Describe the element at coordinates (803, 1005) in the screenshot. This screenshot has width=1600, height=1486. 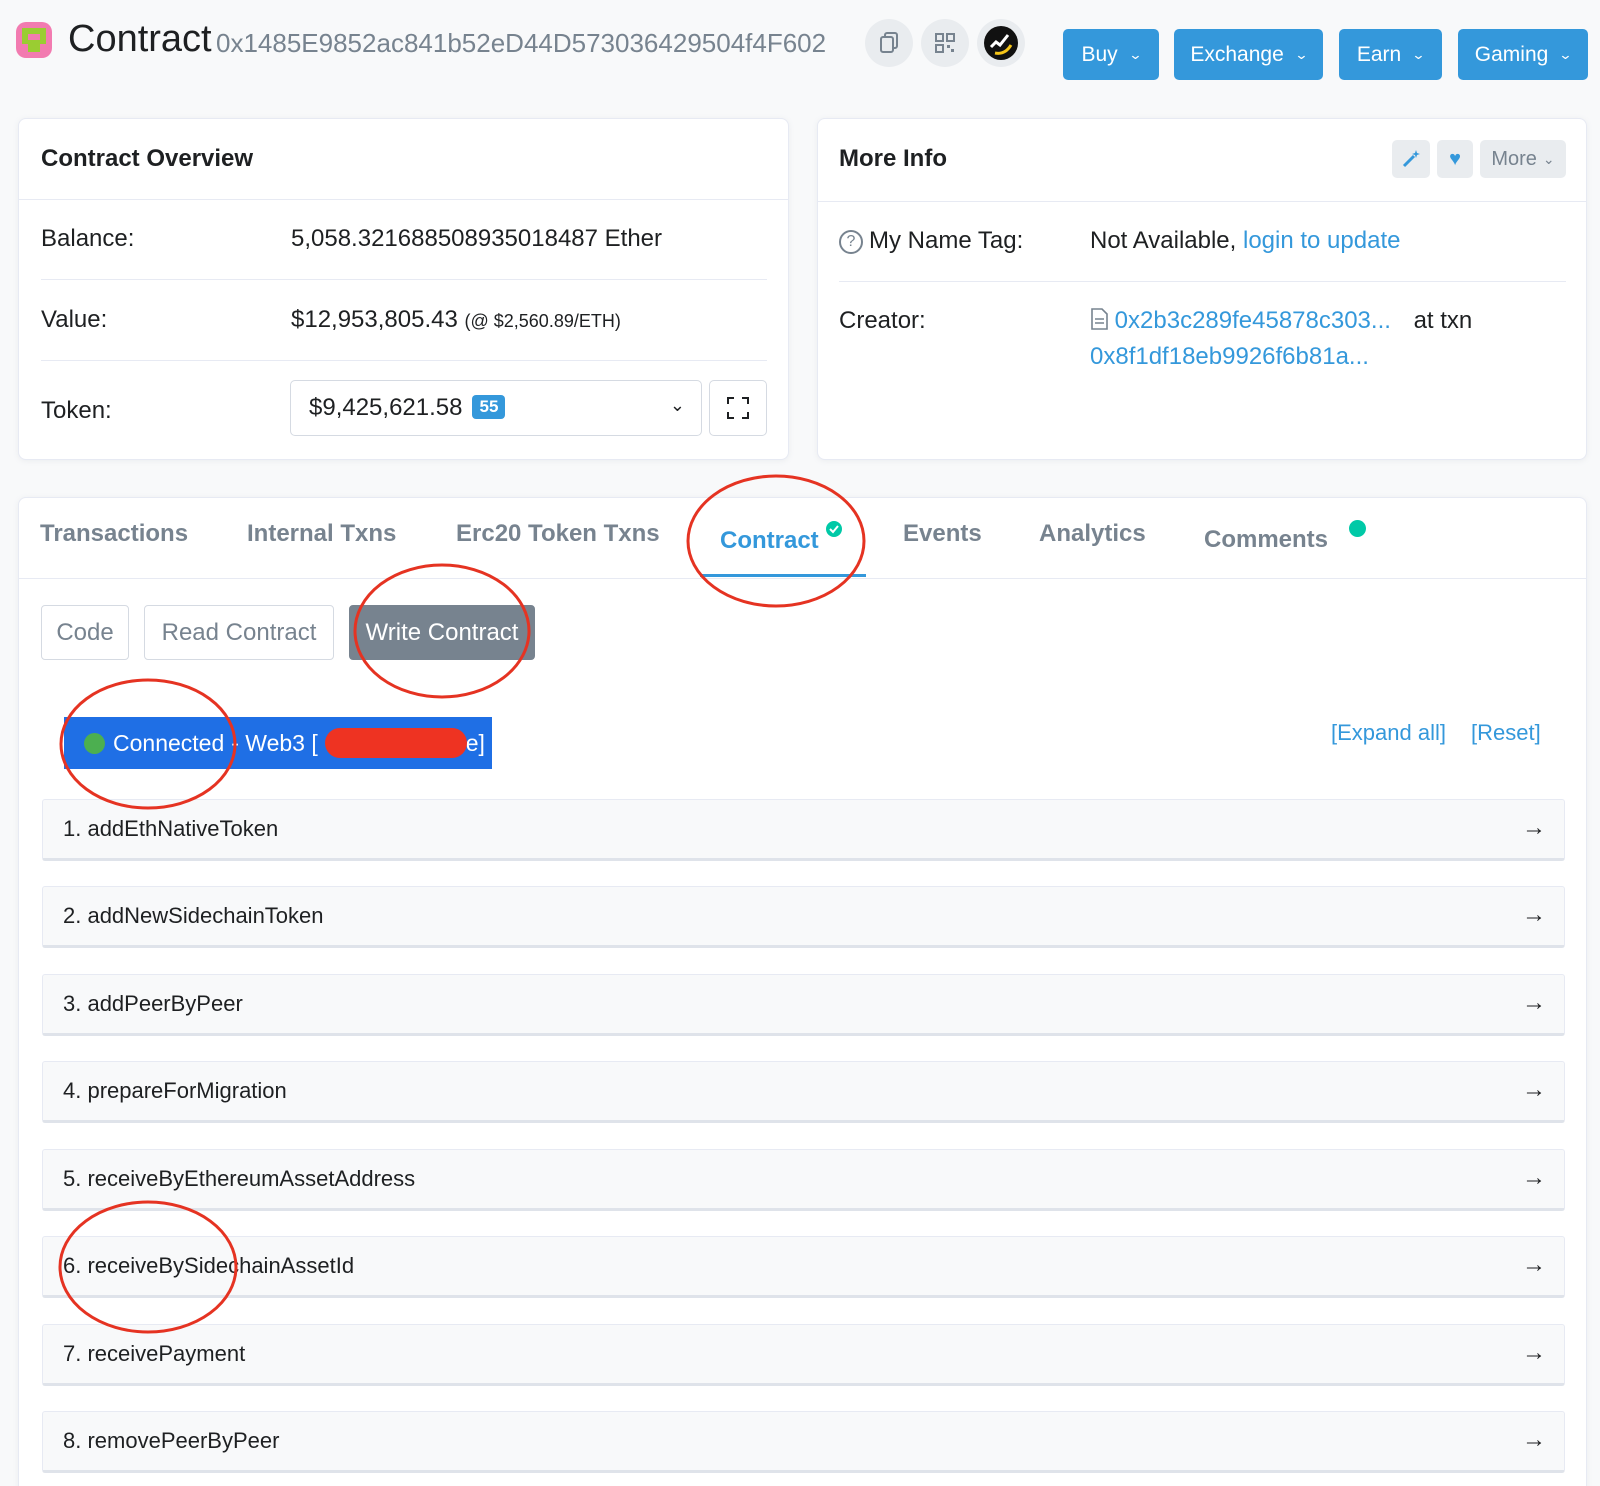
I see `function-row-3: 3. addPeerByPeer →` at that location.